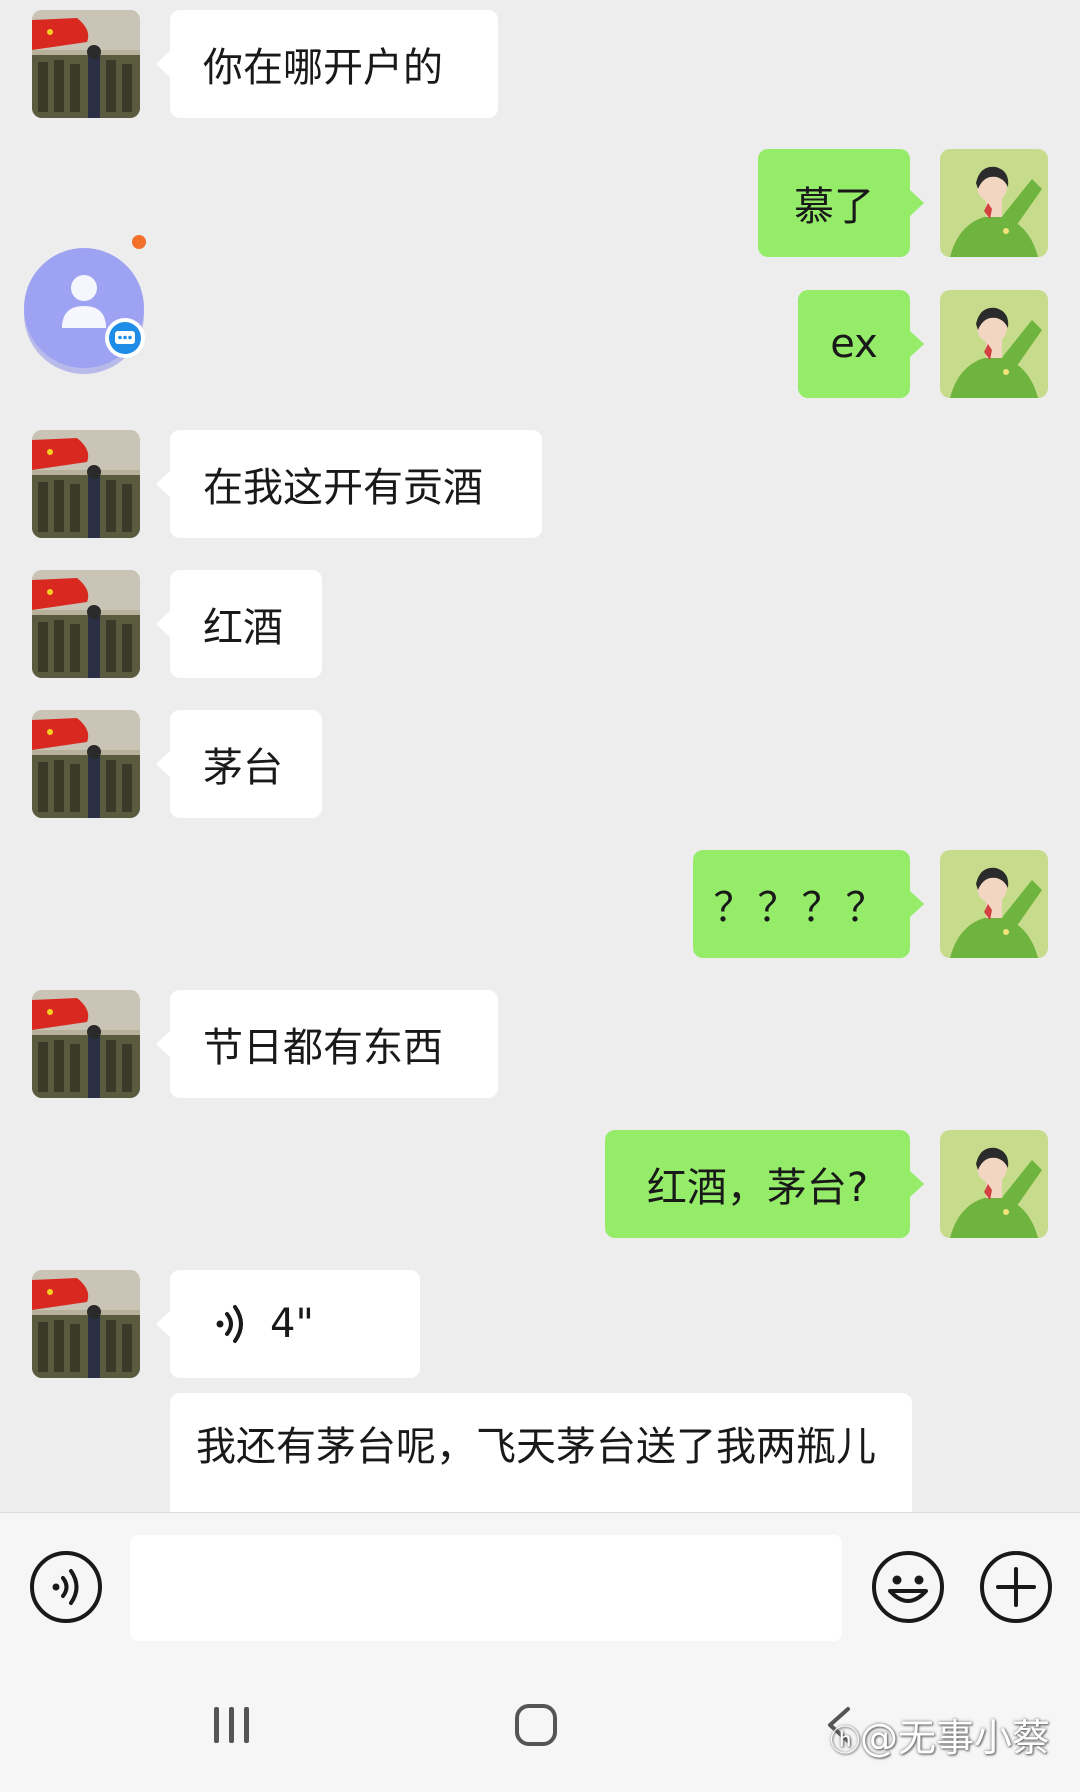 The image size is (1080, 1792). Describe the element at coordinates (1016, 1587) in the screenshot. I see `plus-icon` at that location.